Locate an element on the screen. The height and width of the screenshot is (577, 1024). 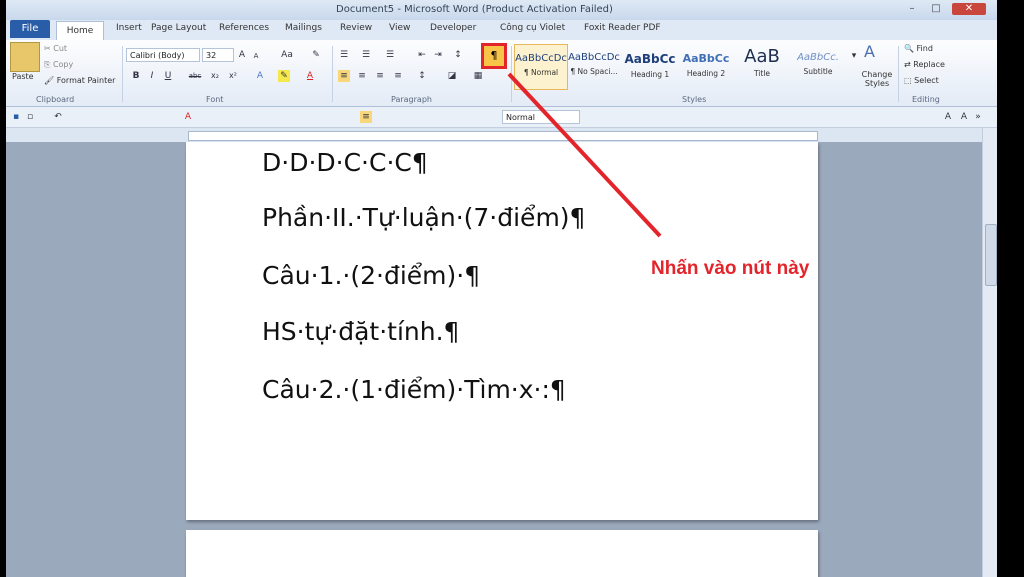
annotation-arrow is located at coordinates (584, 155).